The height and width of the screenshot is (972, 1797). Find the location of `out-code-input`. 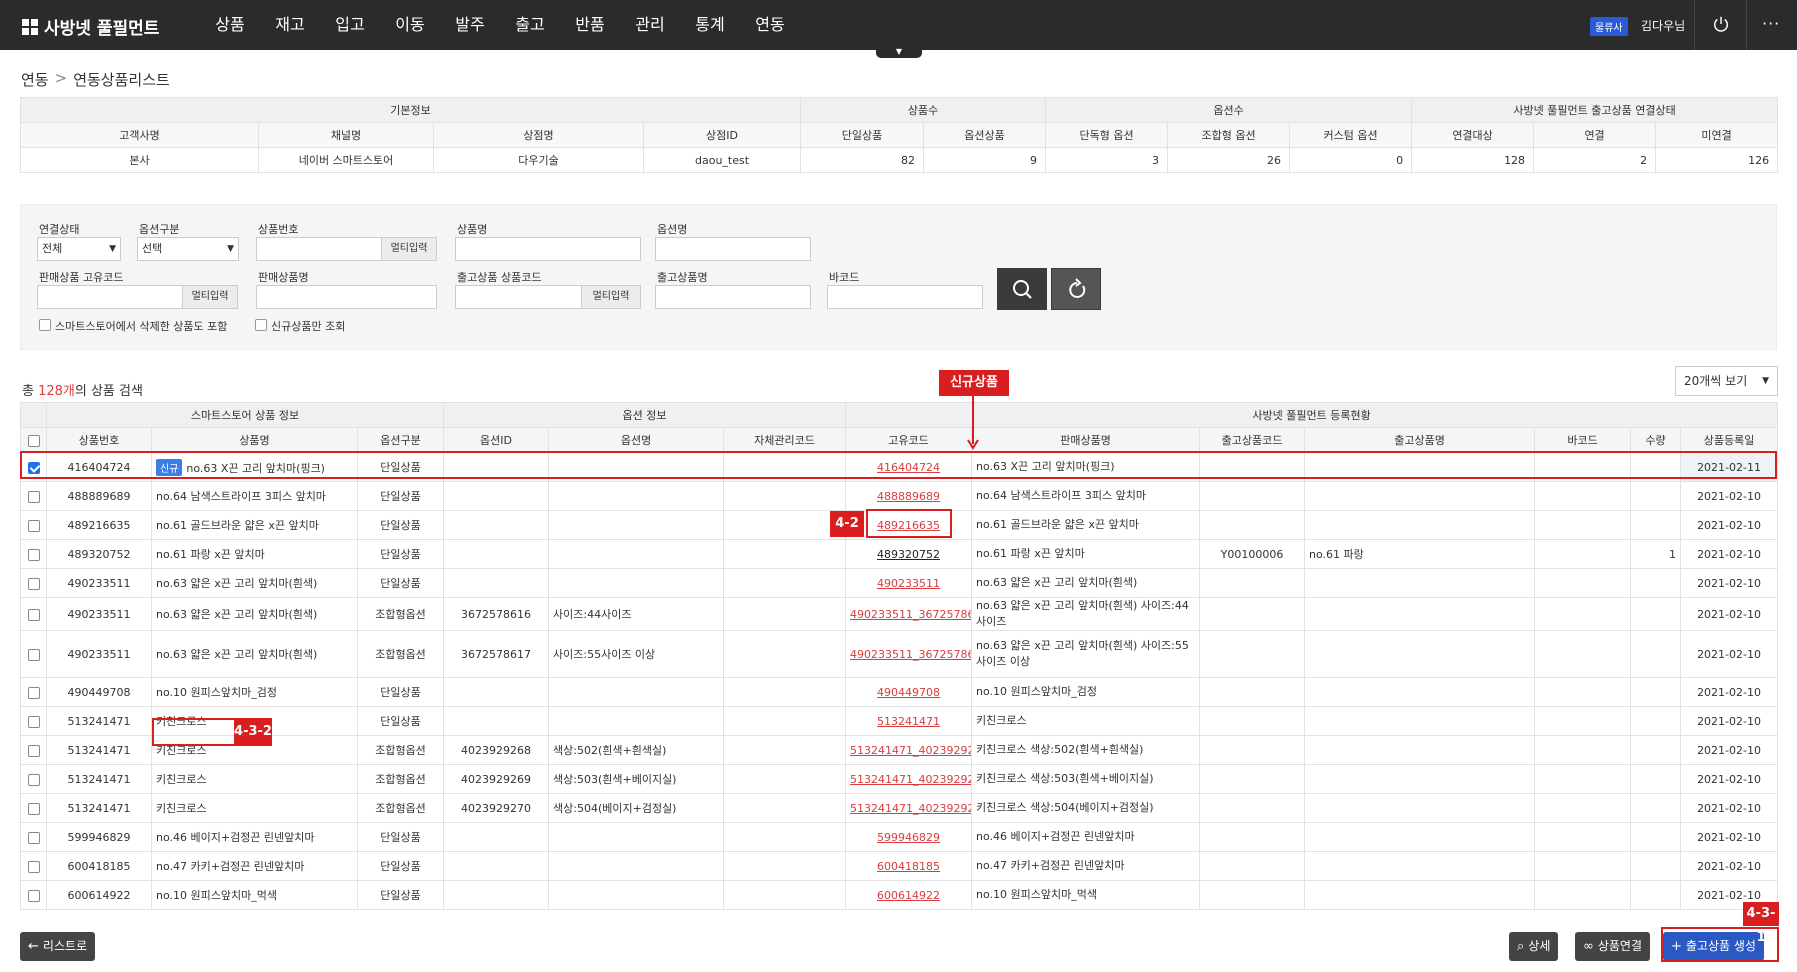

out-code-input is located at coordinates (518, 297).